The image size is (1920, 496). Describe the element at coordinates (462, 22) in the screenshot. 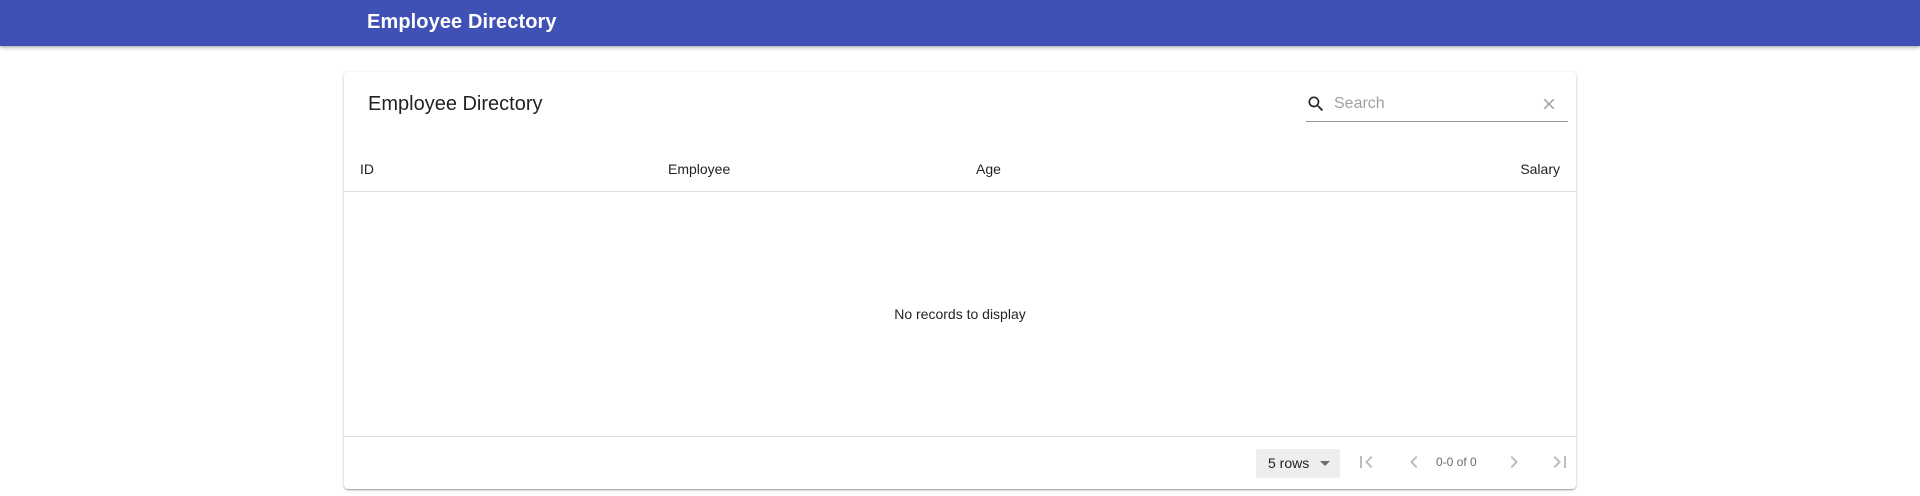

I see `app-title: Employee Directory` at that location.